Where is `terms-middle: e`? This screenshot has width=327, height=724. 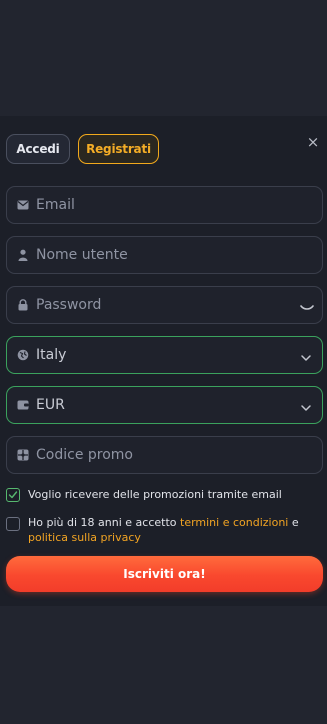
terms-middle: e is located at coordinates (293, 522).